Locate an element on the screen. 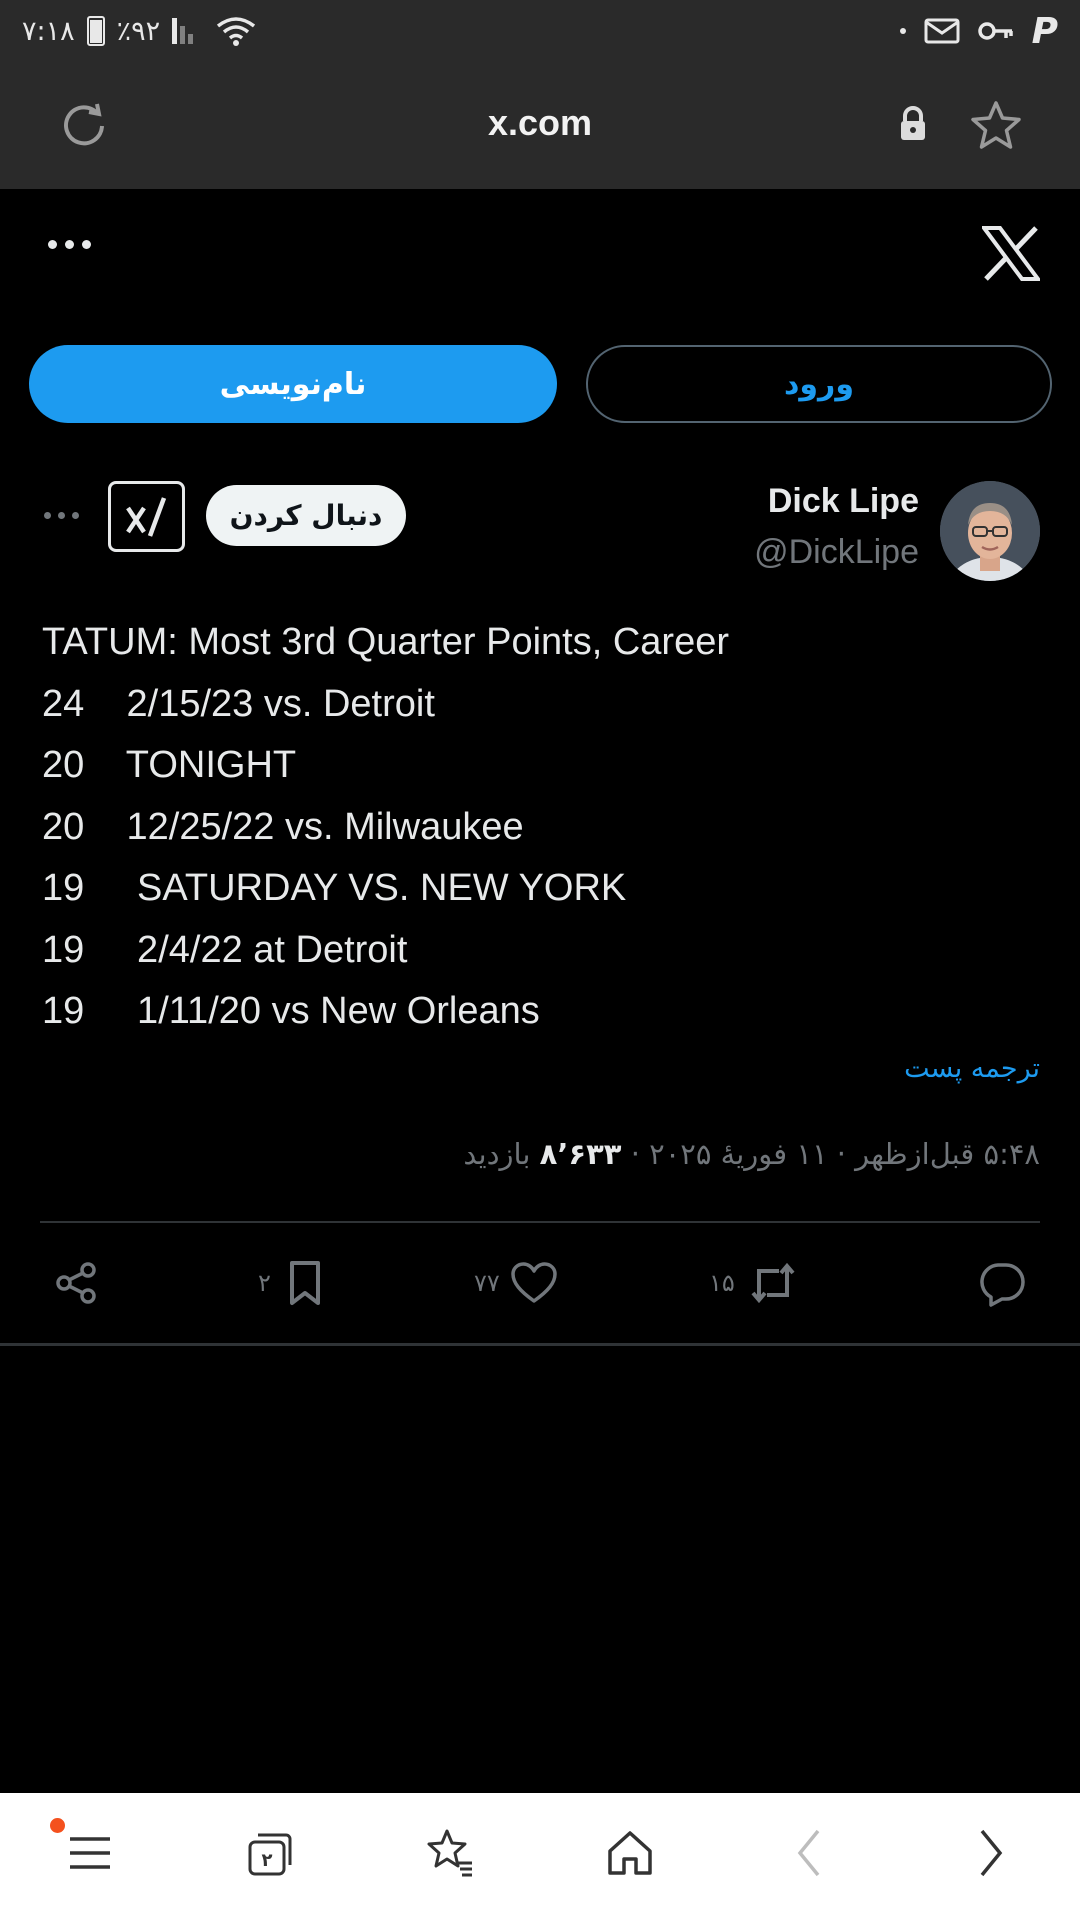  chevron-left-icon is located at coordinates (808, 1853).